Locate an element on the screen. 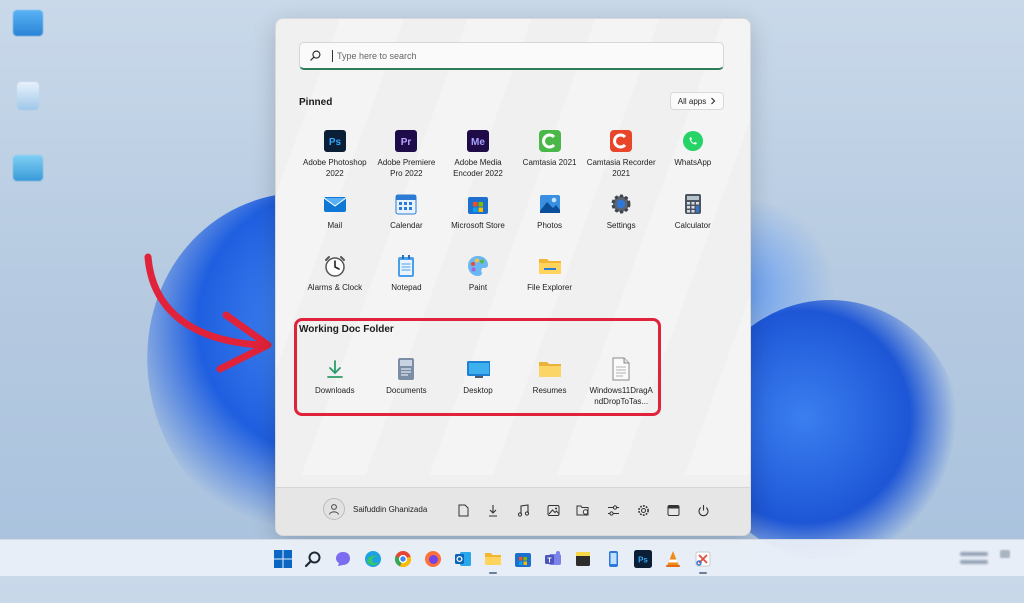 Image resolution: width=1024 pixels, height=603 pixels. taskbar-snipping-tool-button is located at coordinates (703, 560).